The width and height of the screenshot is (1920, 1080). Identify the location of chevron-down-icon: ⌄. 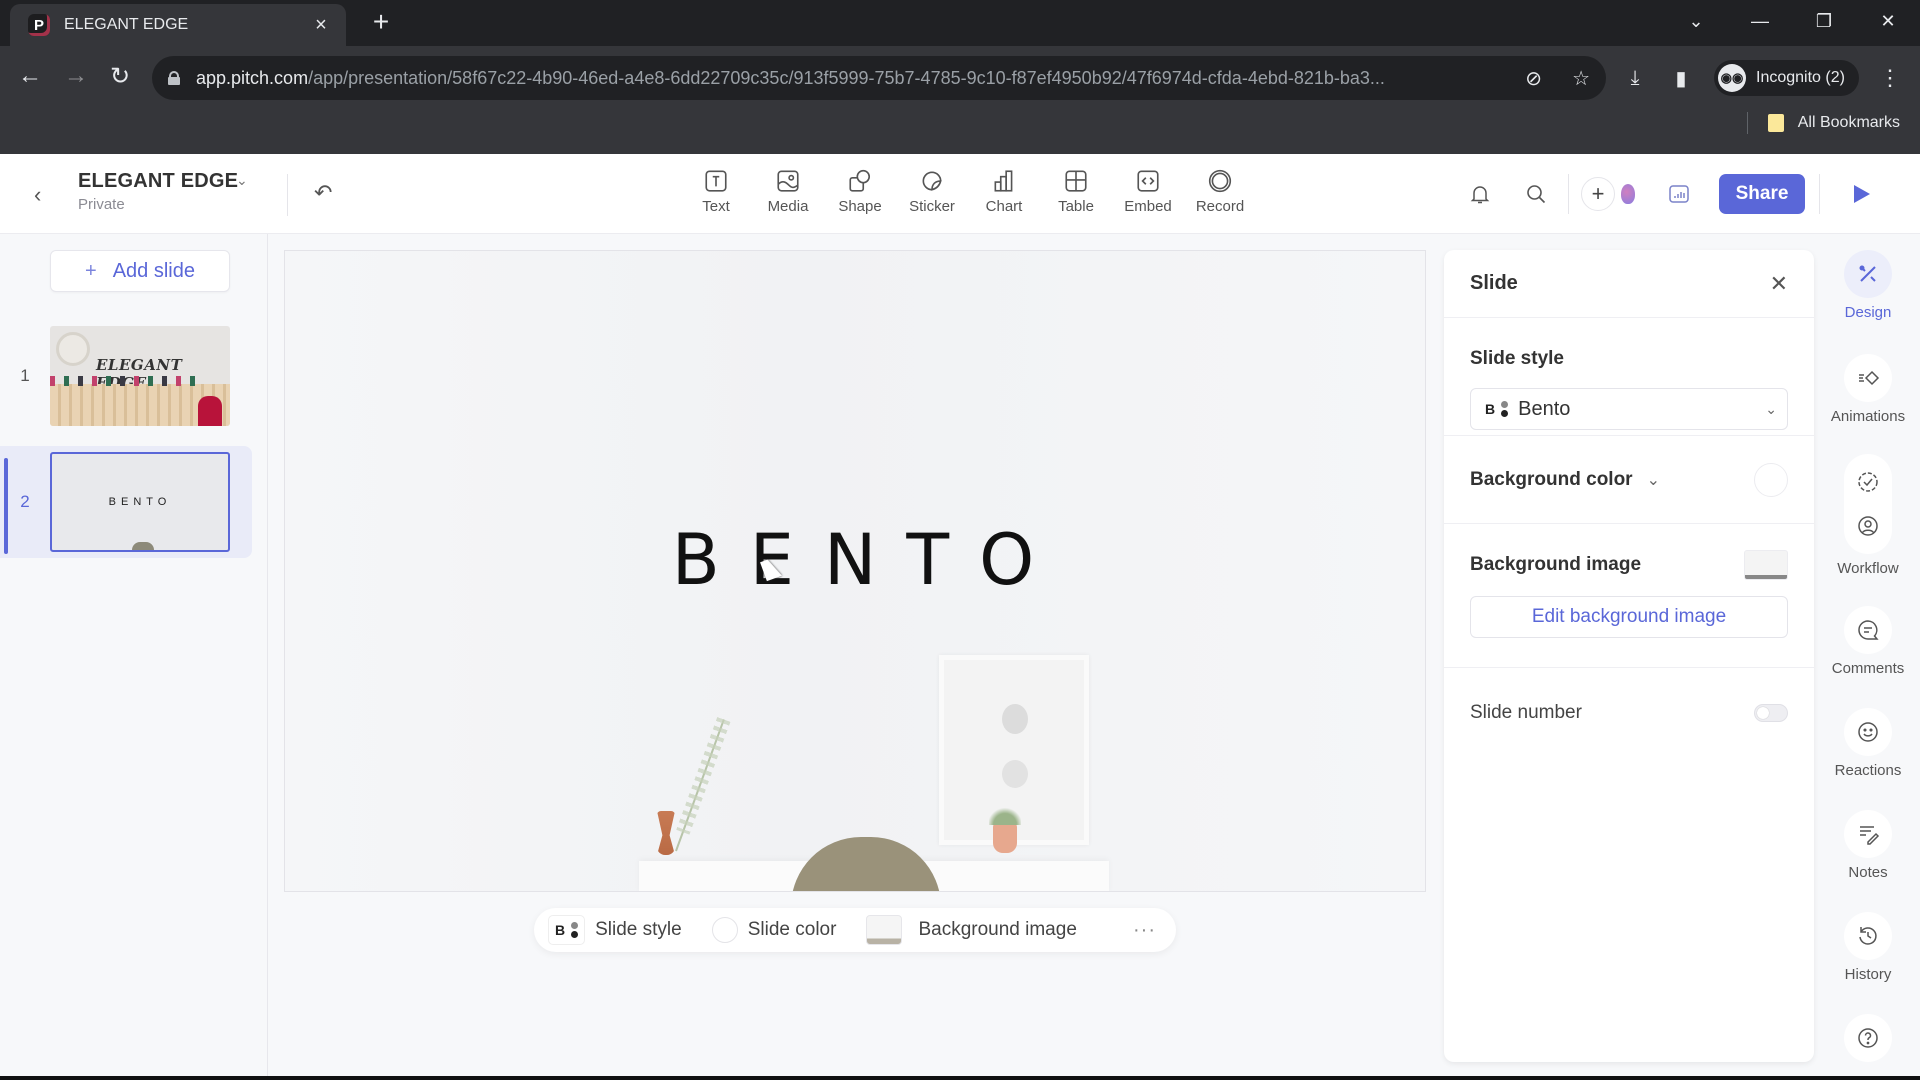
(1653, 480).